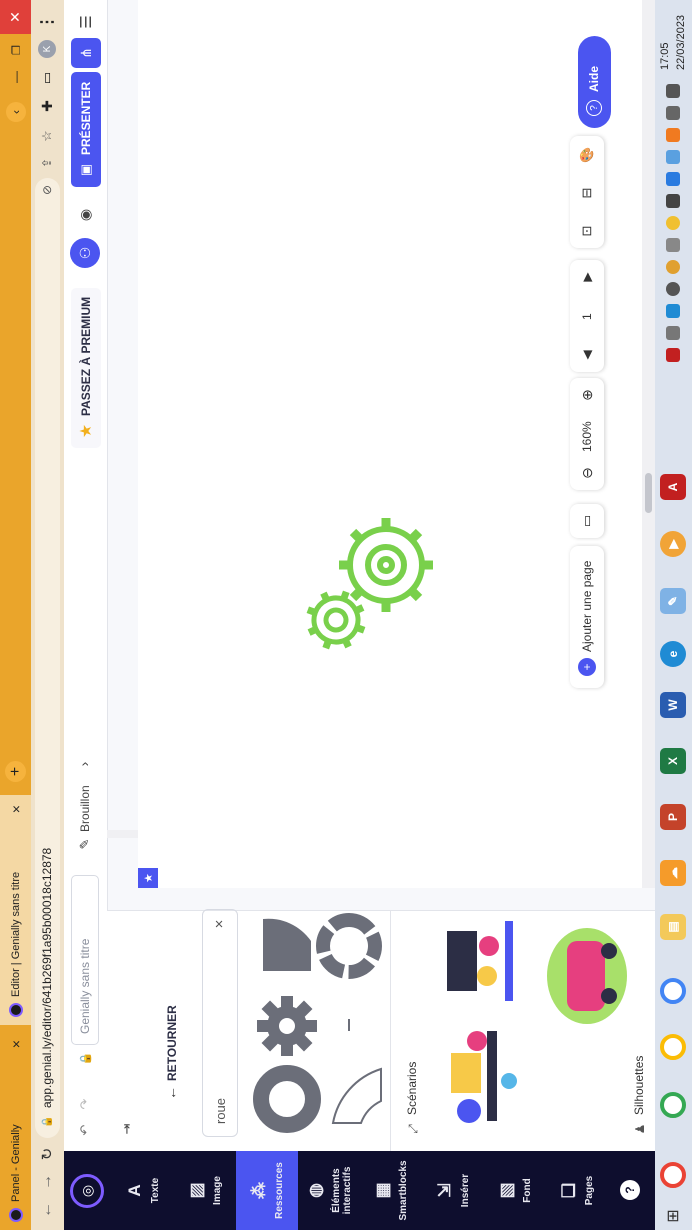  What do you see at coordinates (673, 113) in the screenshot?
I see `tray-speaker-icon` at bounding box center [673, 113].